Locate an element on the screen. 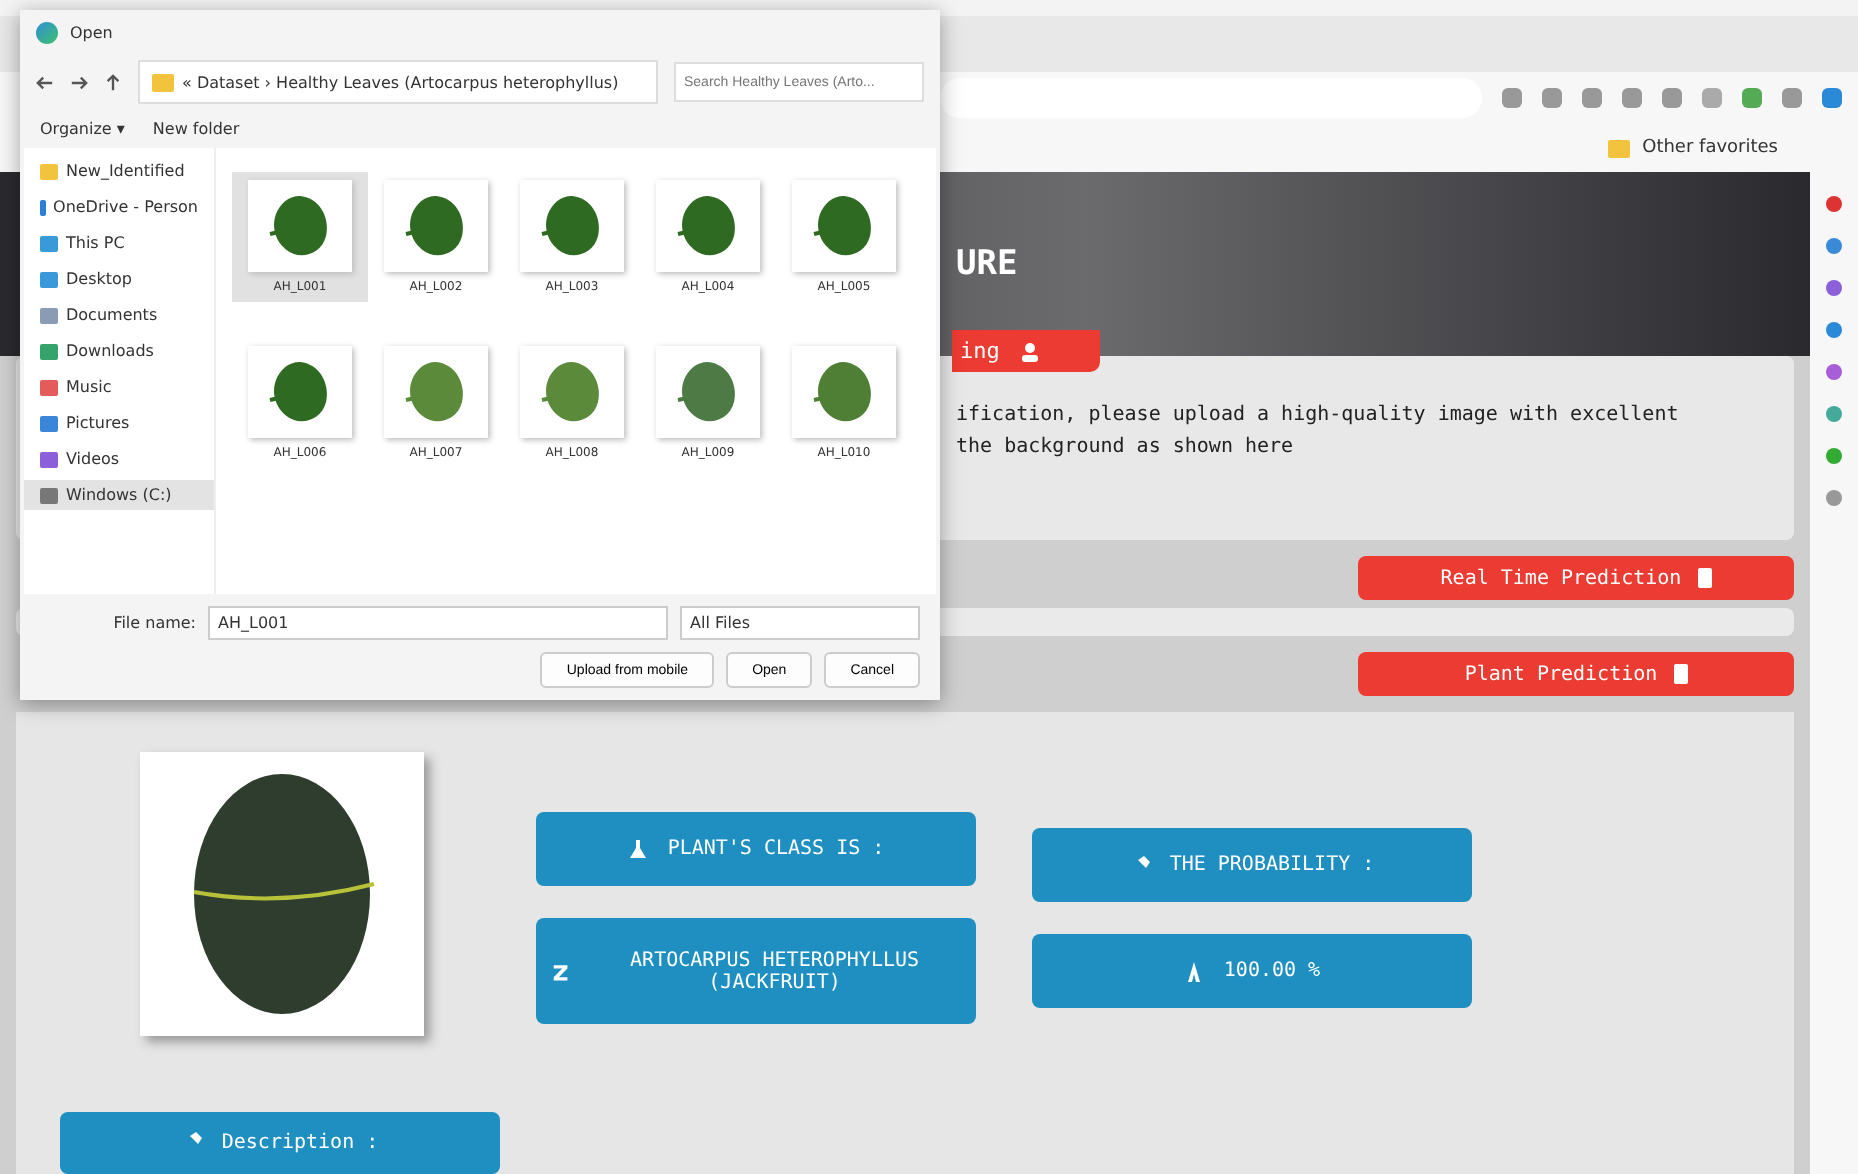  forward-icon is located at coordinates (79, 82).